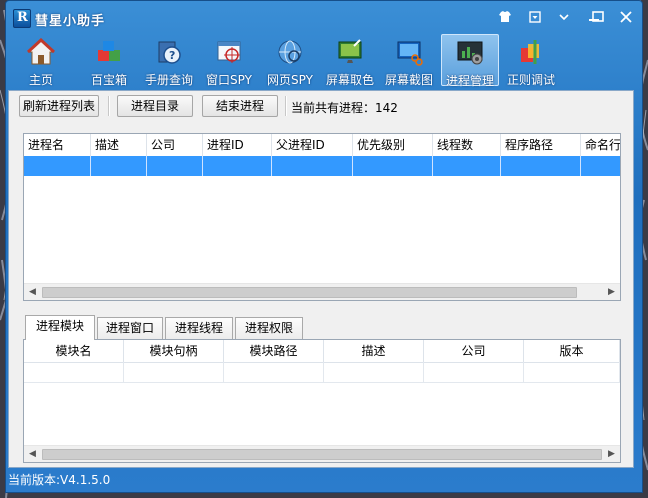 This screenshot has height=498, width=648. Describe the element at coordinates (474, 351) in the screenshot. I see `column-header-module-company: 公司` at that location.